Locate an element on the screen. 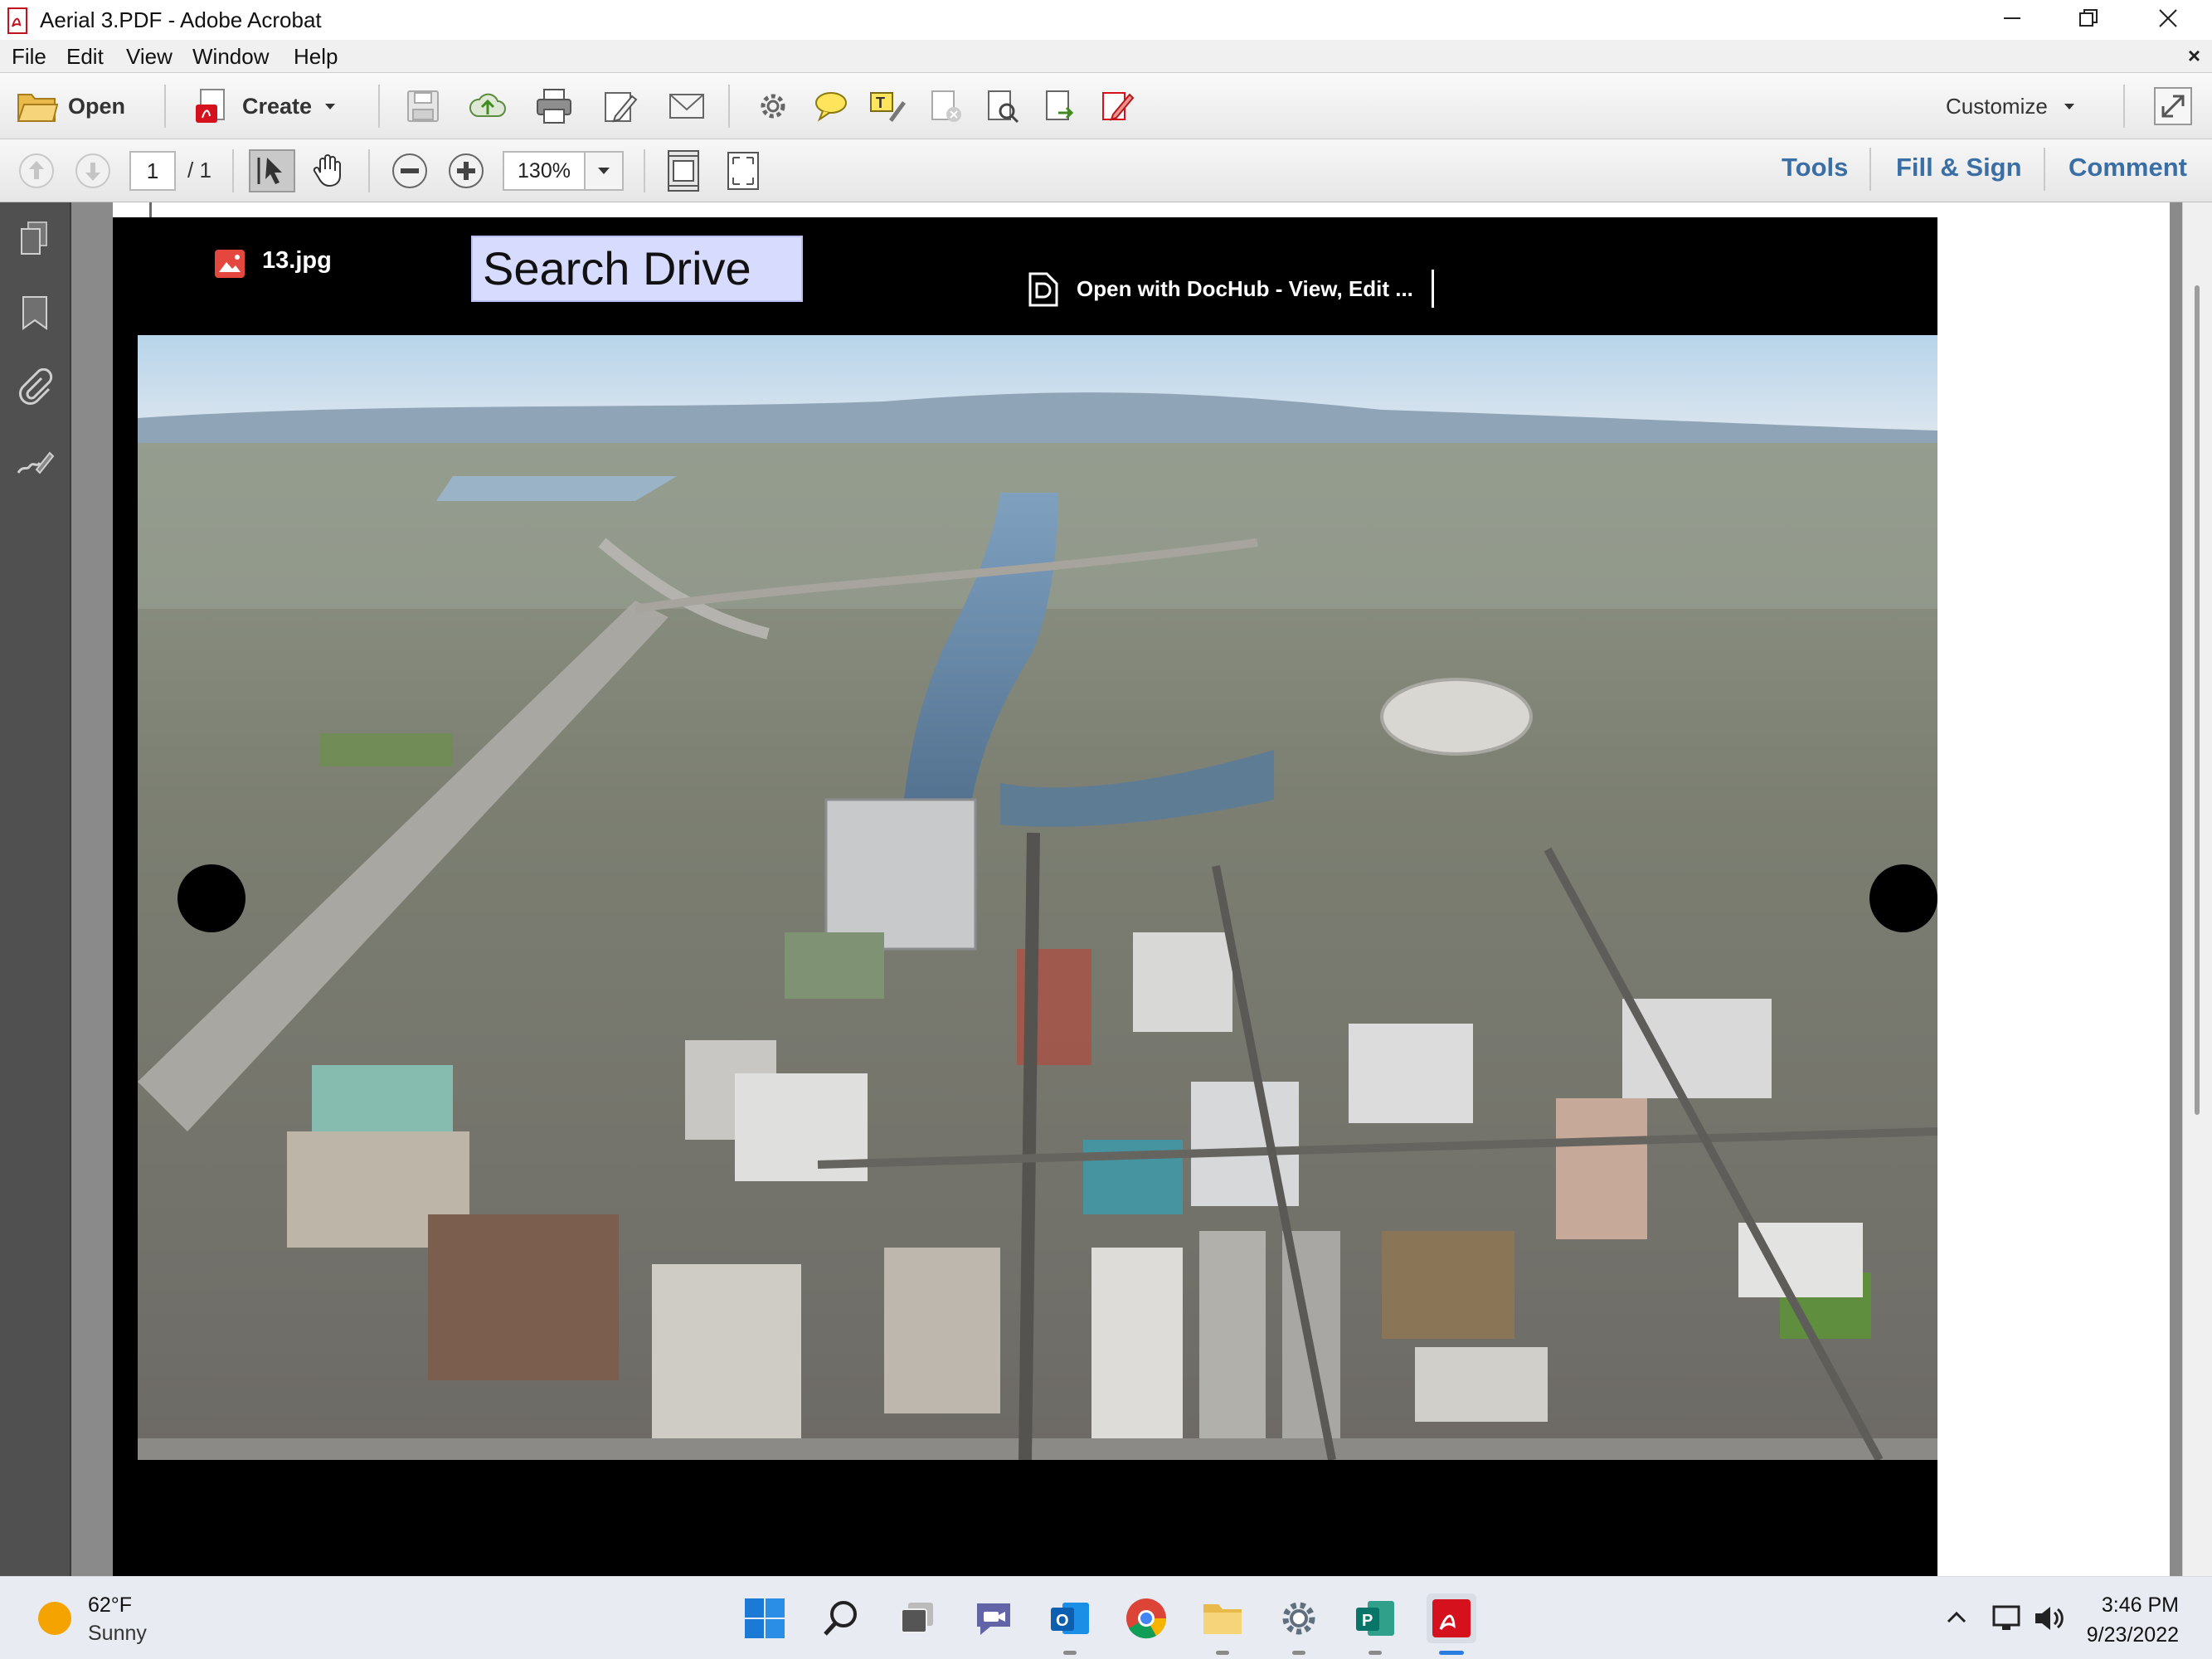  zoom-out-icon is located at coordinates (410, 171).